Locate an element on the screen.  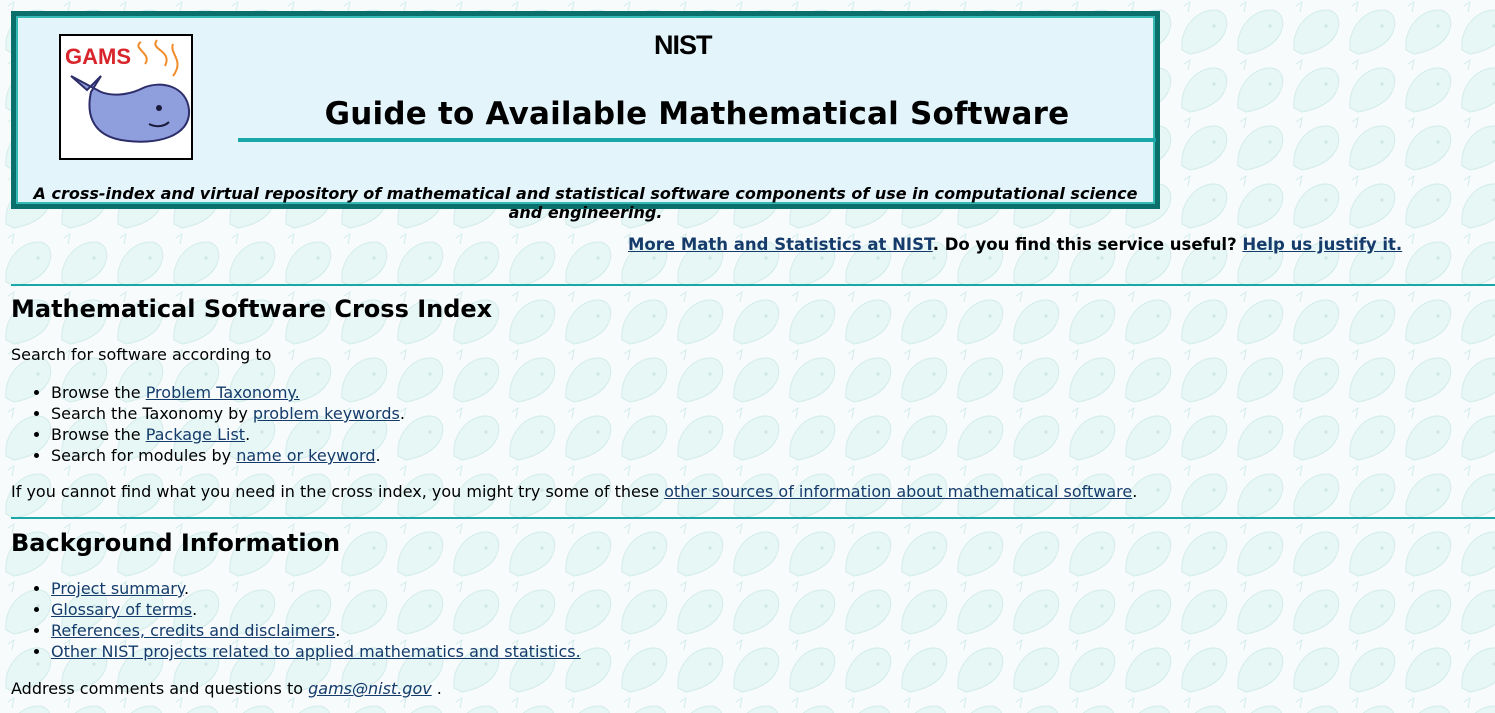
cross-index-heading: Mathematical Software Cross Index is located at coordinates (252, 309).